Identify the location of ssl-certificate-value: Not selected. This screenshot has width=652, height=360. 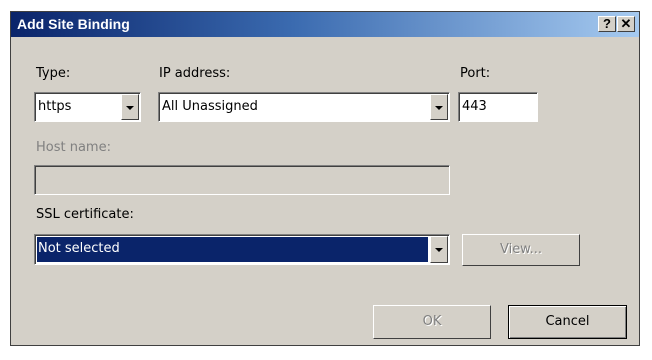
(79, 248).